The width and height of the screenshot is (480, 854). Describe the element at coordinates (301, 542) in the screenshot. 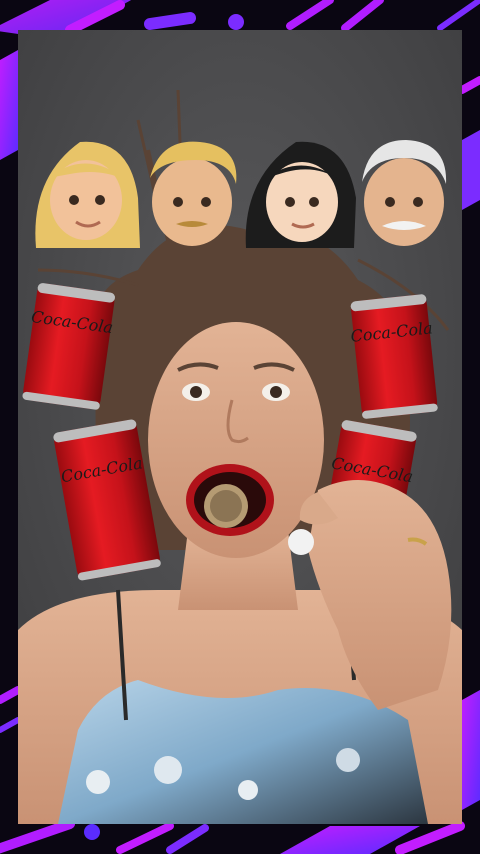

I see `mint-candy` at that location.